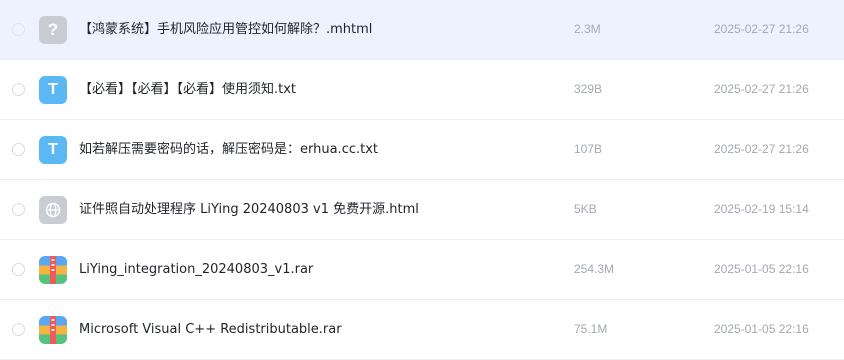 The image size is (844, 360). Describe the element at coordinates (591, 329) in the screenshot. I see `file-size: 75.1M` at that location.